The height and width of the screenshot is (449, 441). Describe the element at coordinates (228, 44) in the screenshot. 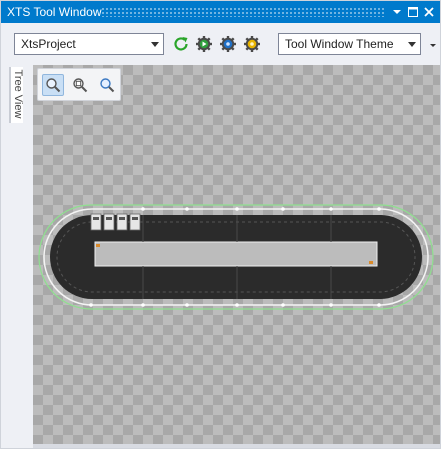

I see `gear-blue-icon` at that location.